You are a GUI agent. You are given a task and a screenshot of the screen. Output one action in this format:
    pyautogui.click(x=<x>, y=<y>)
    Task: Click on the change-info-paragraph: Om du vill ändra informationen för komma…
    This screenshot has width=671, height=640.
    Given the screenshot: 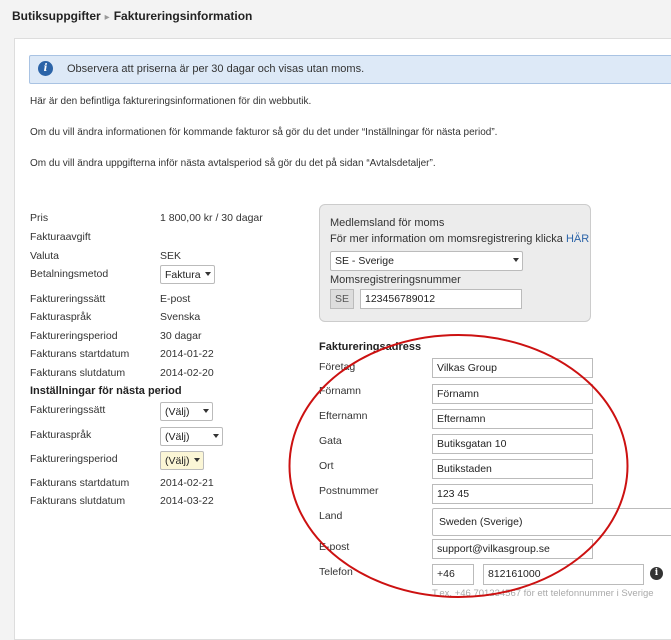 What is the action you would take?
    pyautogui.click(x=264, y=132)
    